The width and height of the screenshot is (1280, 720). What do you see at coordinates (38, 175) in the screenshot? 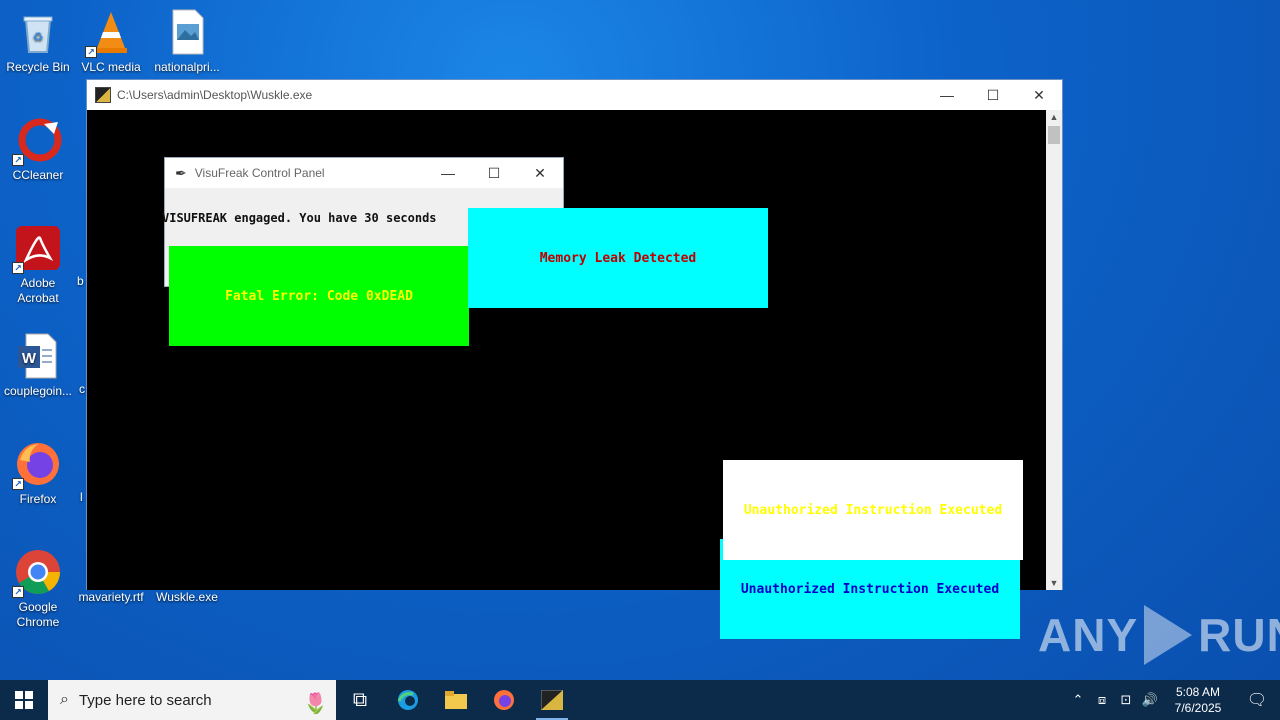
I see `desktop-icon-label: CCleaner` at bounding box center [38, 175].